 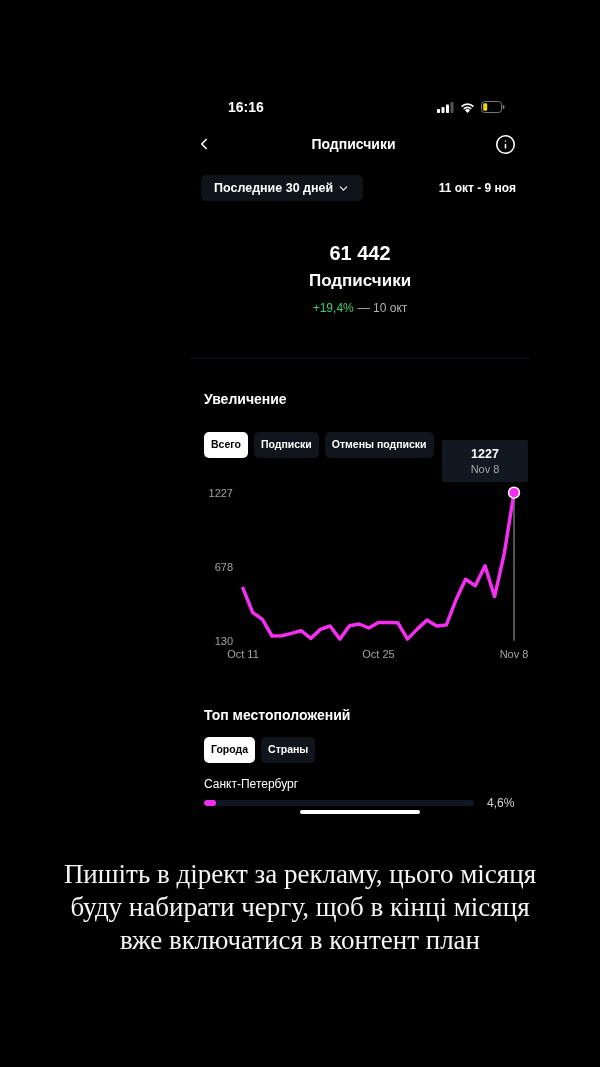 I want to click on wifi-icon, so click(x=467, y=107).